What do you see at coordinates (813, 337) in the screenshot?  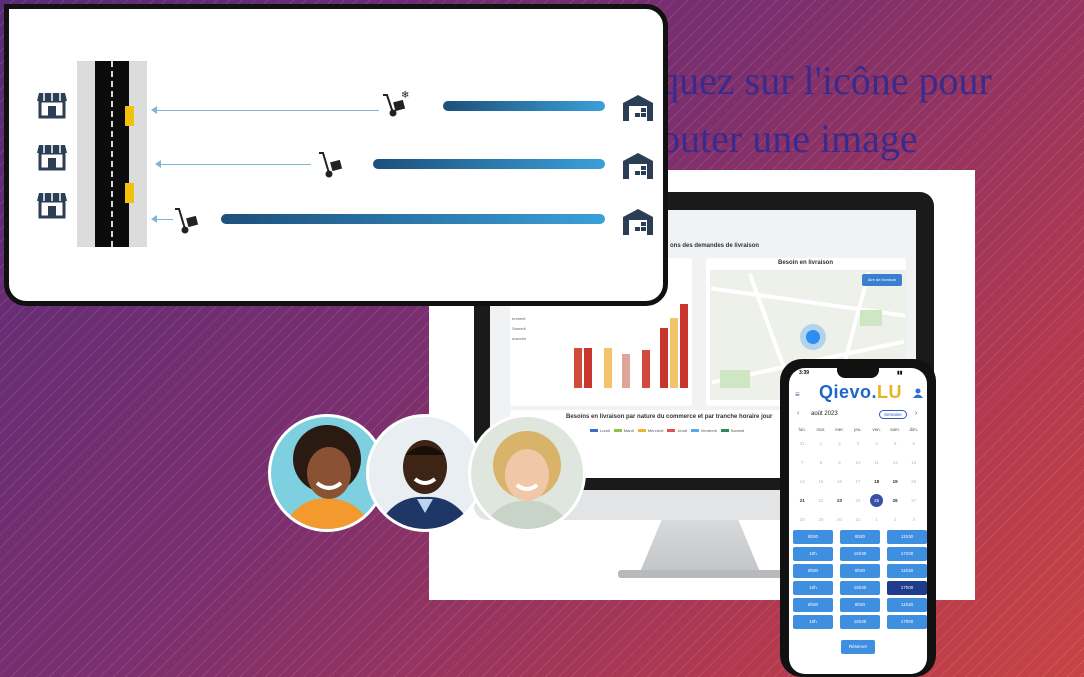 I see `location-pin-icon` at bounding box center [813, 337].